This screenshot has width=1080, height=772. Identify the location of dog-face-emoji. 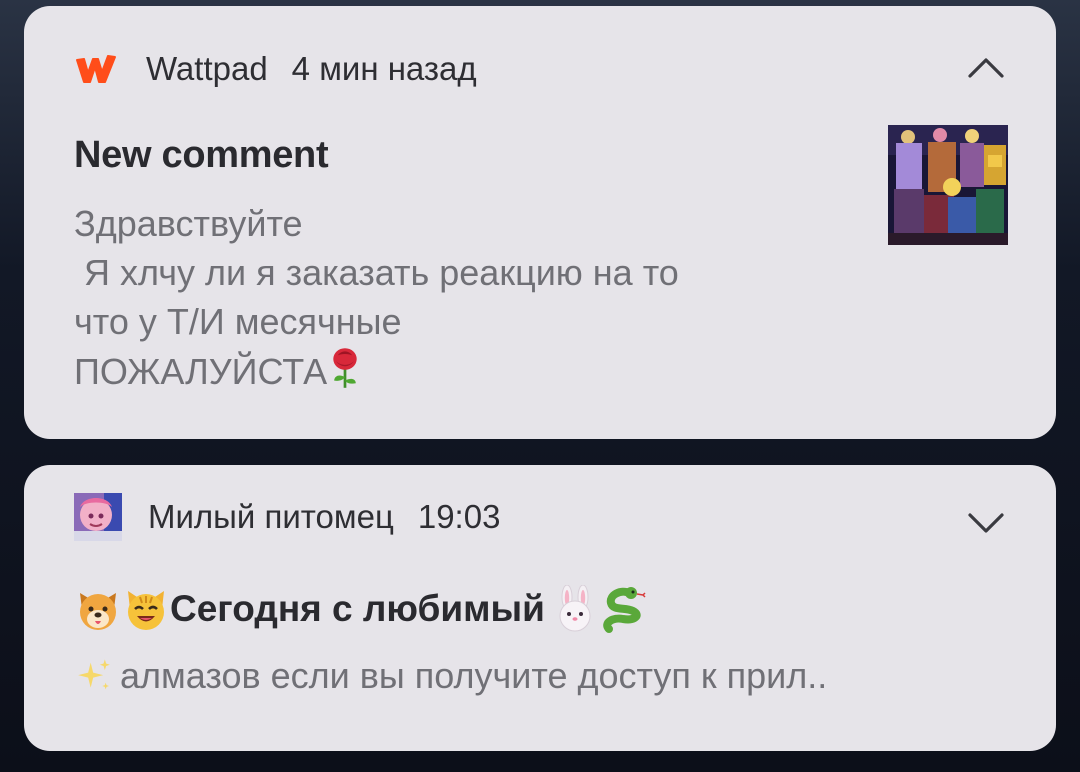
(98, 611).